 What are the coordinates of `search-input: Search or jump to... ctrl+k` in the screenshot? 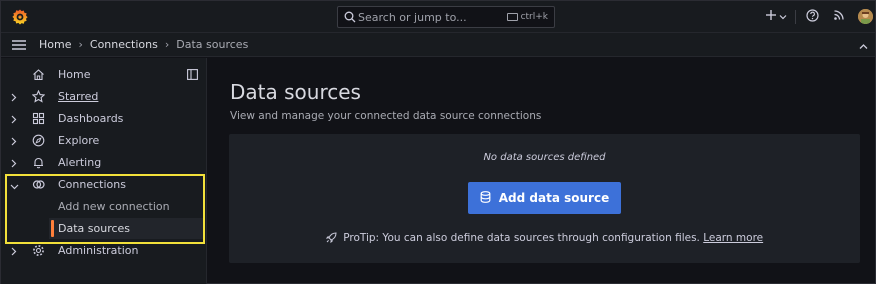 It's located at (446, 17).